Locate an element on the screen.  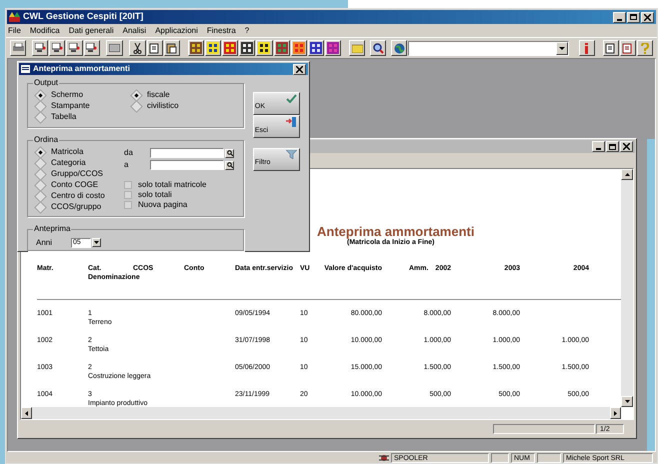
dropdown-arrow-icon is located at coordinates (97, 242).